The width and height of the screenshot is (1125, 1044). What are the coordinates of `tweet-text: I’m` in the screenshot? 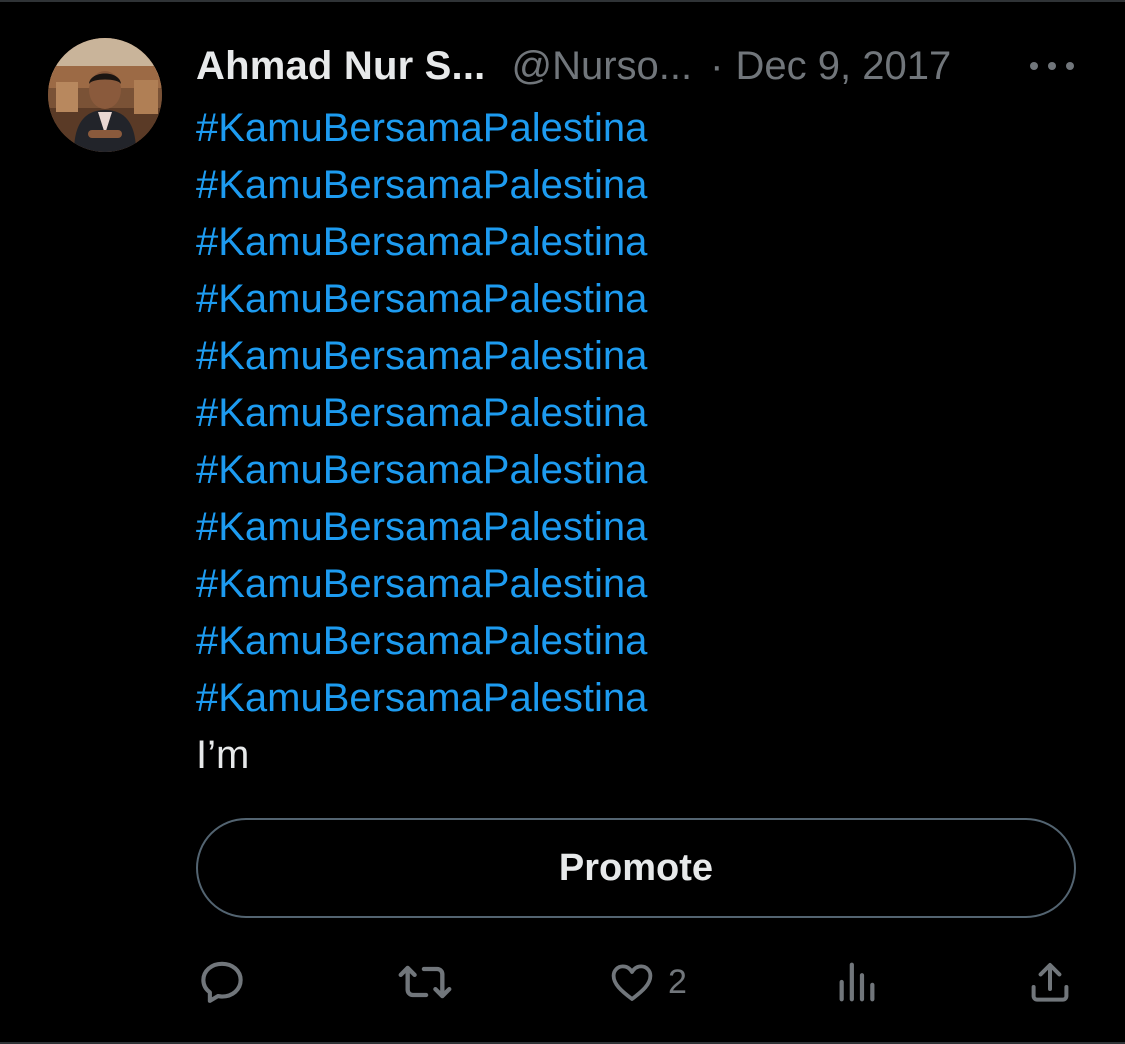 It's located at (223, 755).